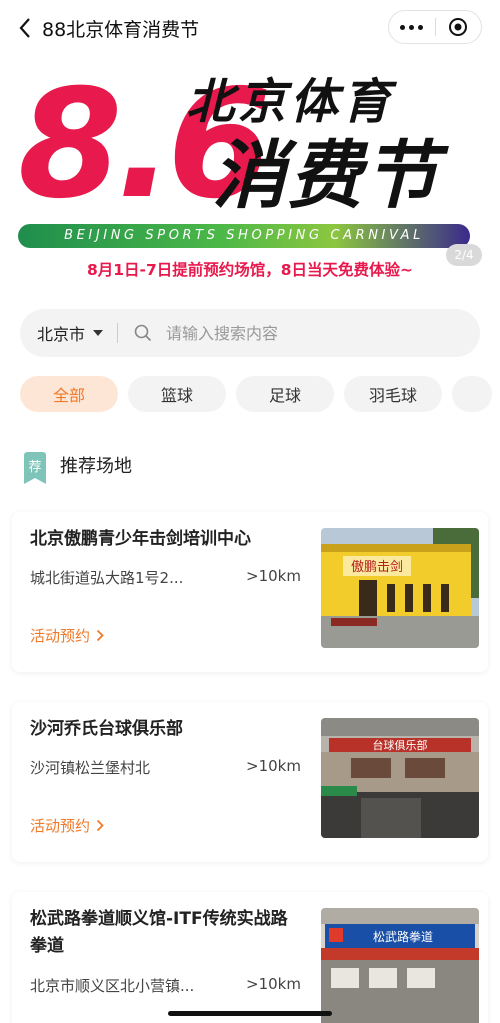  What do you see at coordinates (250, 28) in the screenshot?
I see `nav-bar: 88北京体育消费节` at bounding box center [250, 28].